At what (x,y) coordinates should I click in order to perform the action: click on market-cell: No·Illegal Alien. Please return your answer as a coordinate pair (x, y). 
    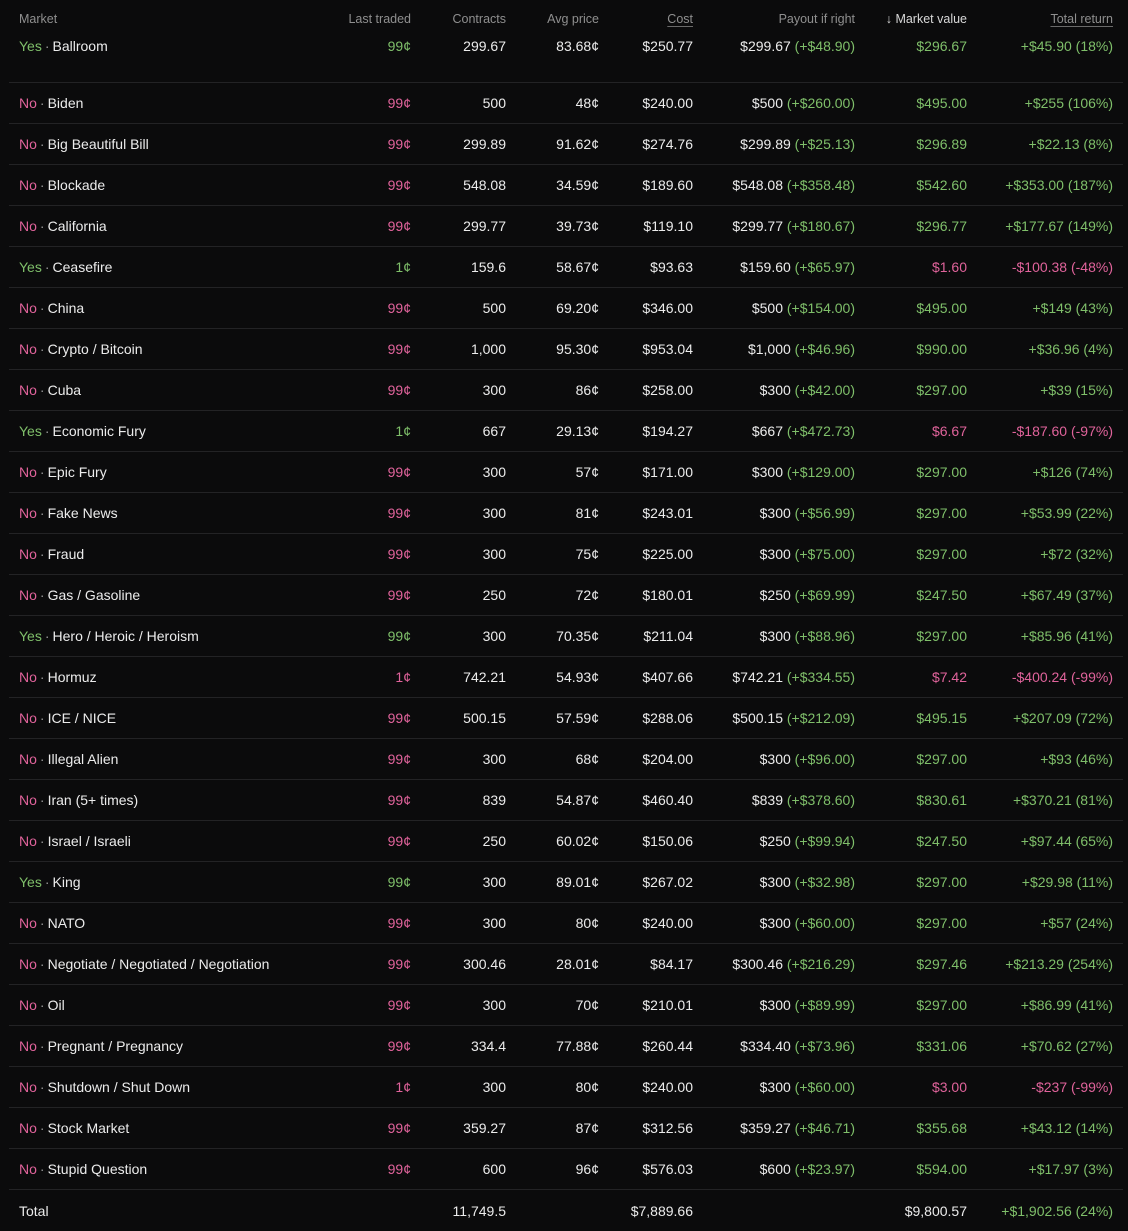
    Looking at the image, I should click on (164, 759).